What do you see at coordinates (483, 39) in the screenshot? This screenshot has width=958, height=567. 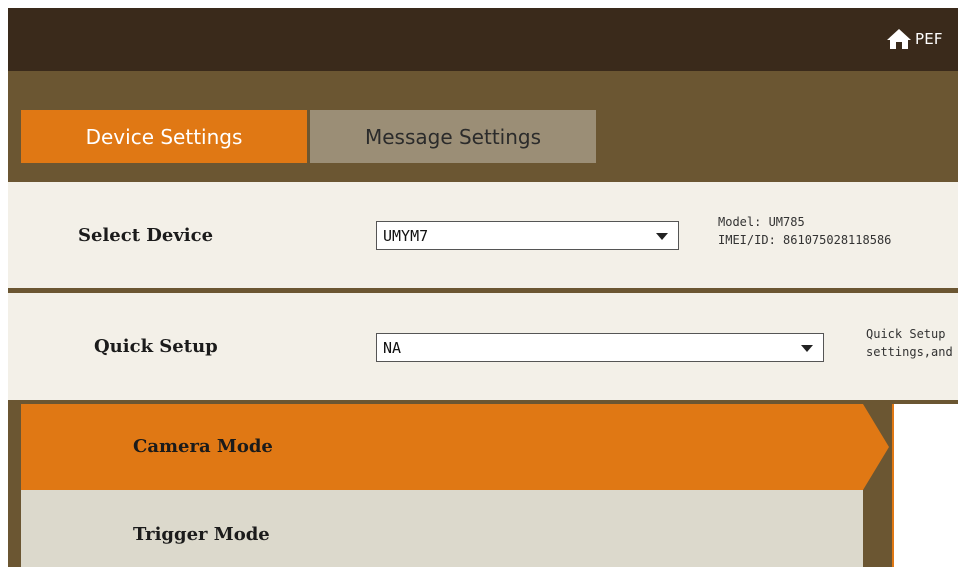 I see `top-header-bar: PEF` at bounding box center [483, 39].